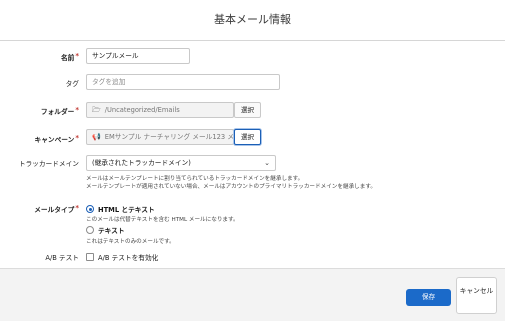 The image size is (505, 321). Describe the element at coordinates (90, 257) in the screenshot. I see `checkbox-unchecked` at that location.